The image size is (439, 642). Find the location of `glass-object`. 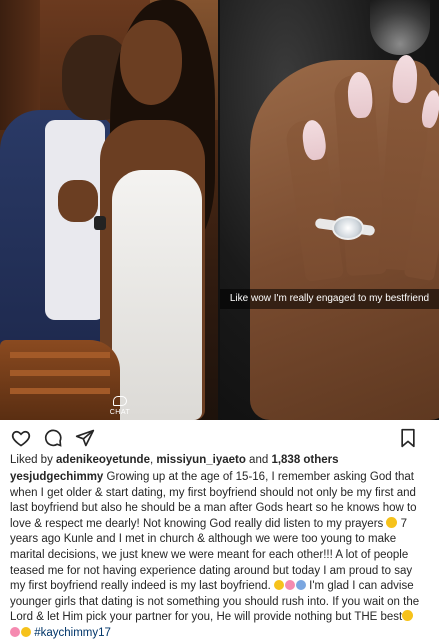

glass-object is located at coordinates (400, 27).